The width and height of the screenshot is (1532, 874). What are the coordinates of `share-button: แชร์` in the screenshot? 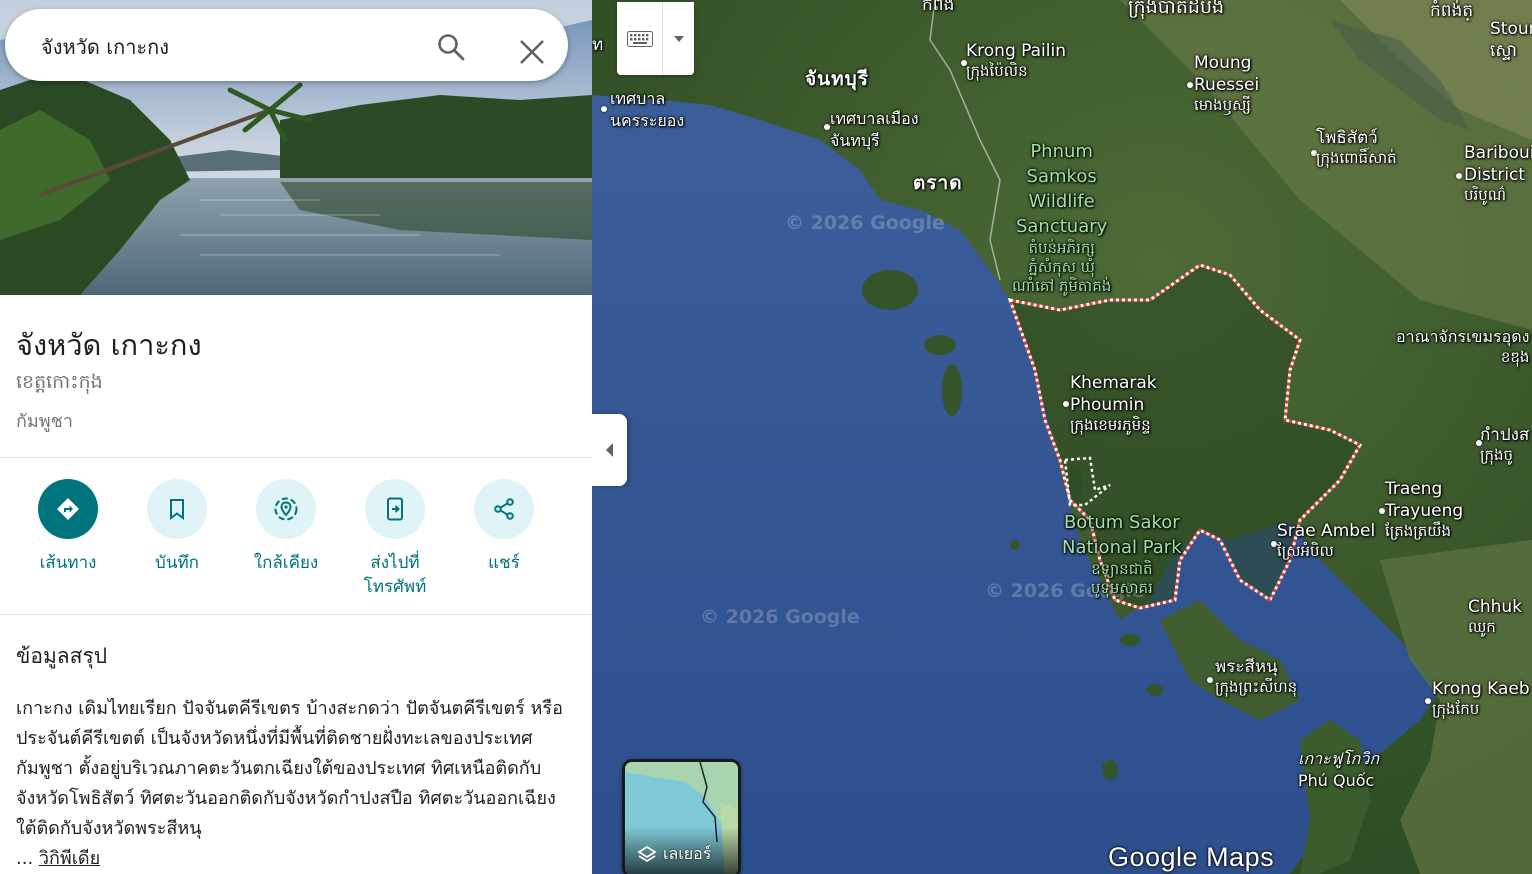 It's located at (504, 527).